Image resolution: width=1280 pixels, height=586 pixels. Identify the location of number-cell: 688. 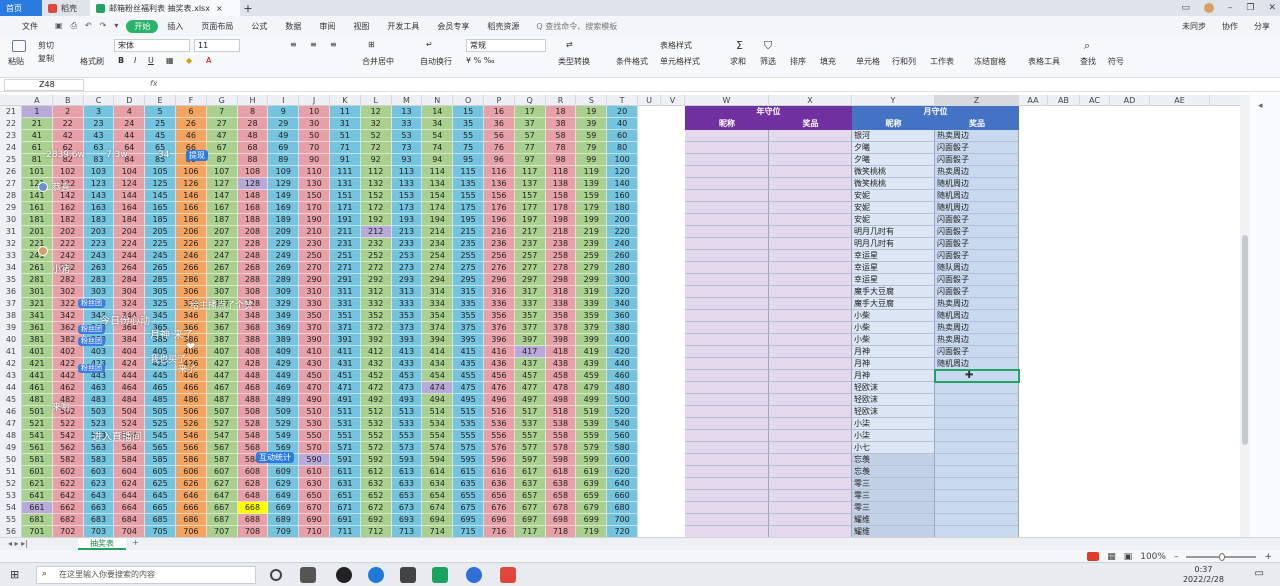
(253, 520).